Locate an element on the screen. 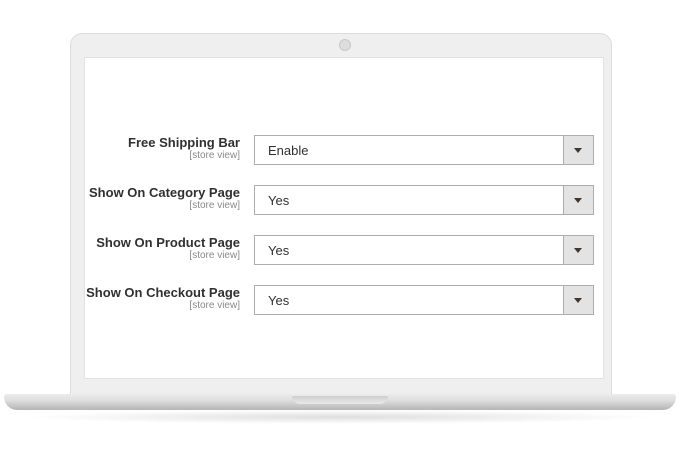 The height and width of the screenshot is (450, 680). show-on-product-page-select: Yes is located at coordinates (424, 250).